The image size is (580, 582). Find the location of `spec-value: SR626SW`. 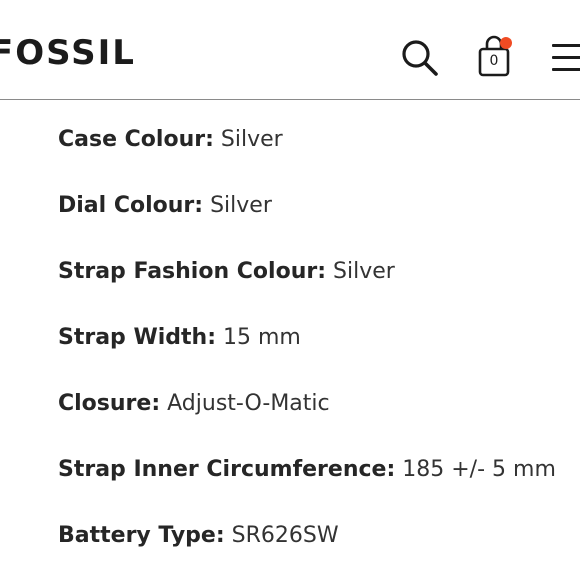

spec-value: SR626SW is located at coordinates (285, 535).